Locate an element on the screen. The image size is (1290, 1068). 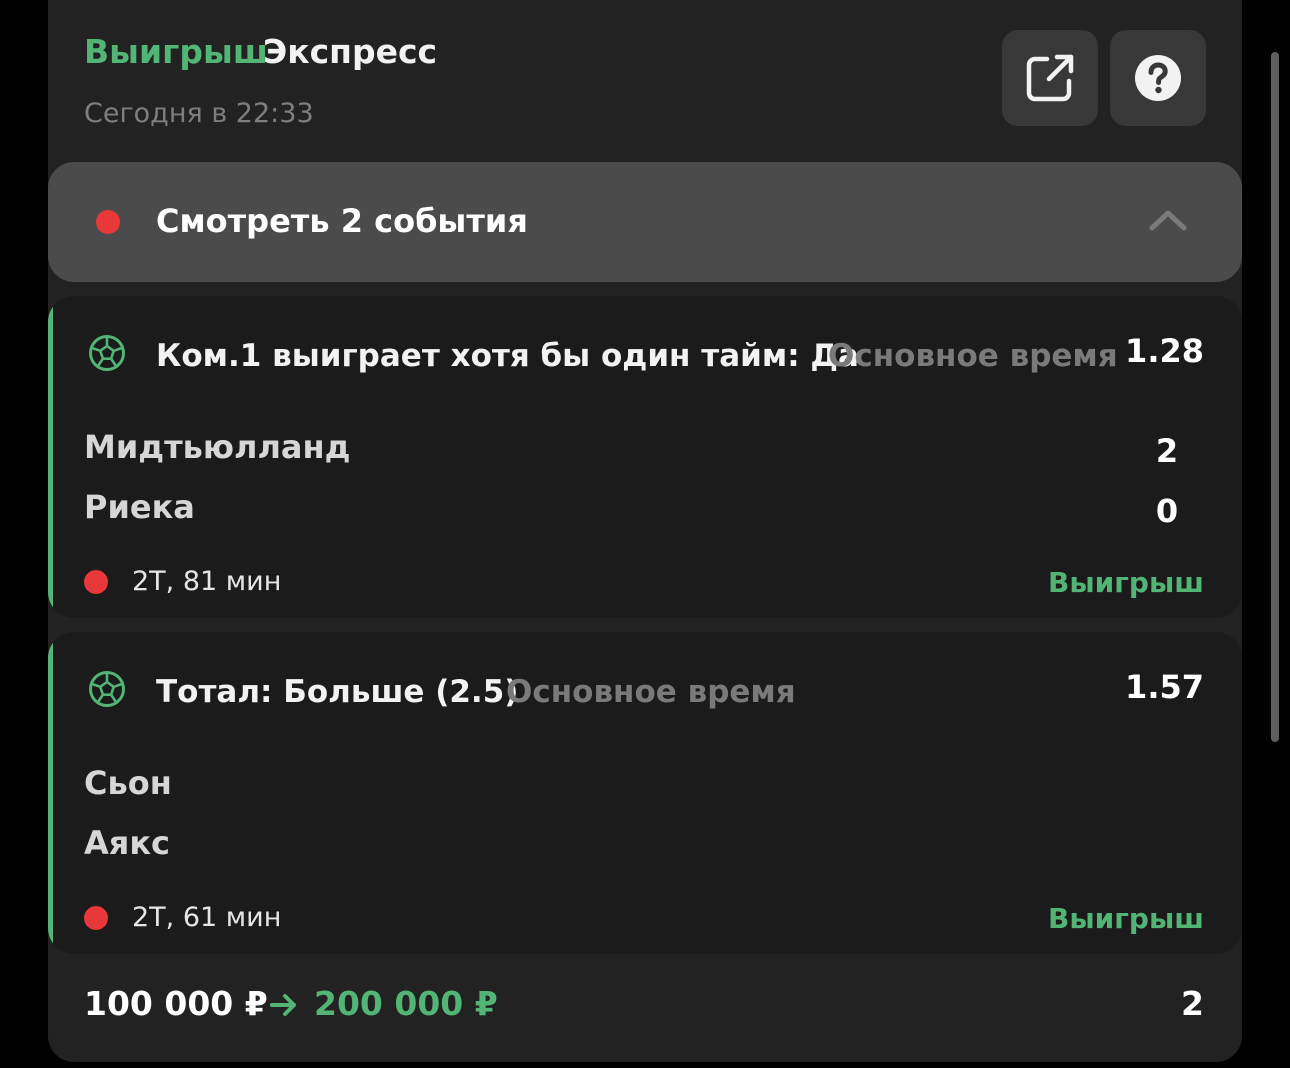
help-button is located at coordinates (1158, 78).